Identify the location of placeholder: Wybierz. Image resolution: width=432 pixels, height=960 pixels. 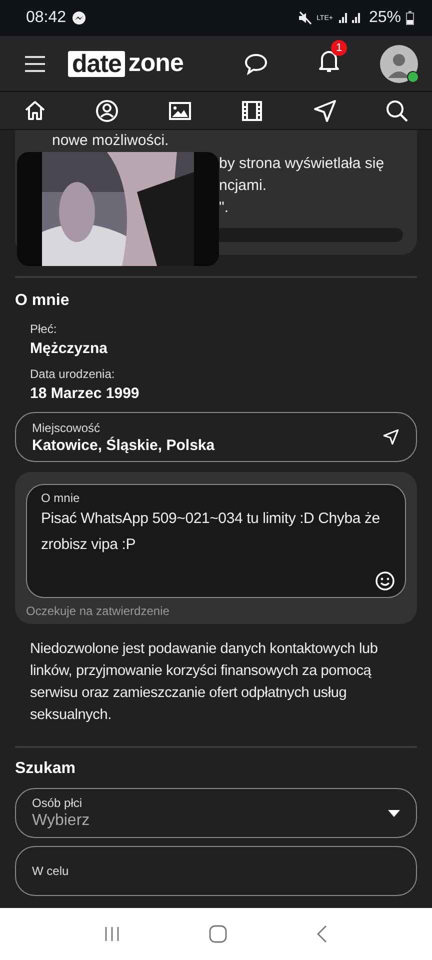
(61, 821).